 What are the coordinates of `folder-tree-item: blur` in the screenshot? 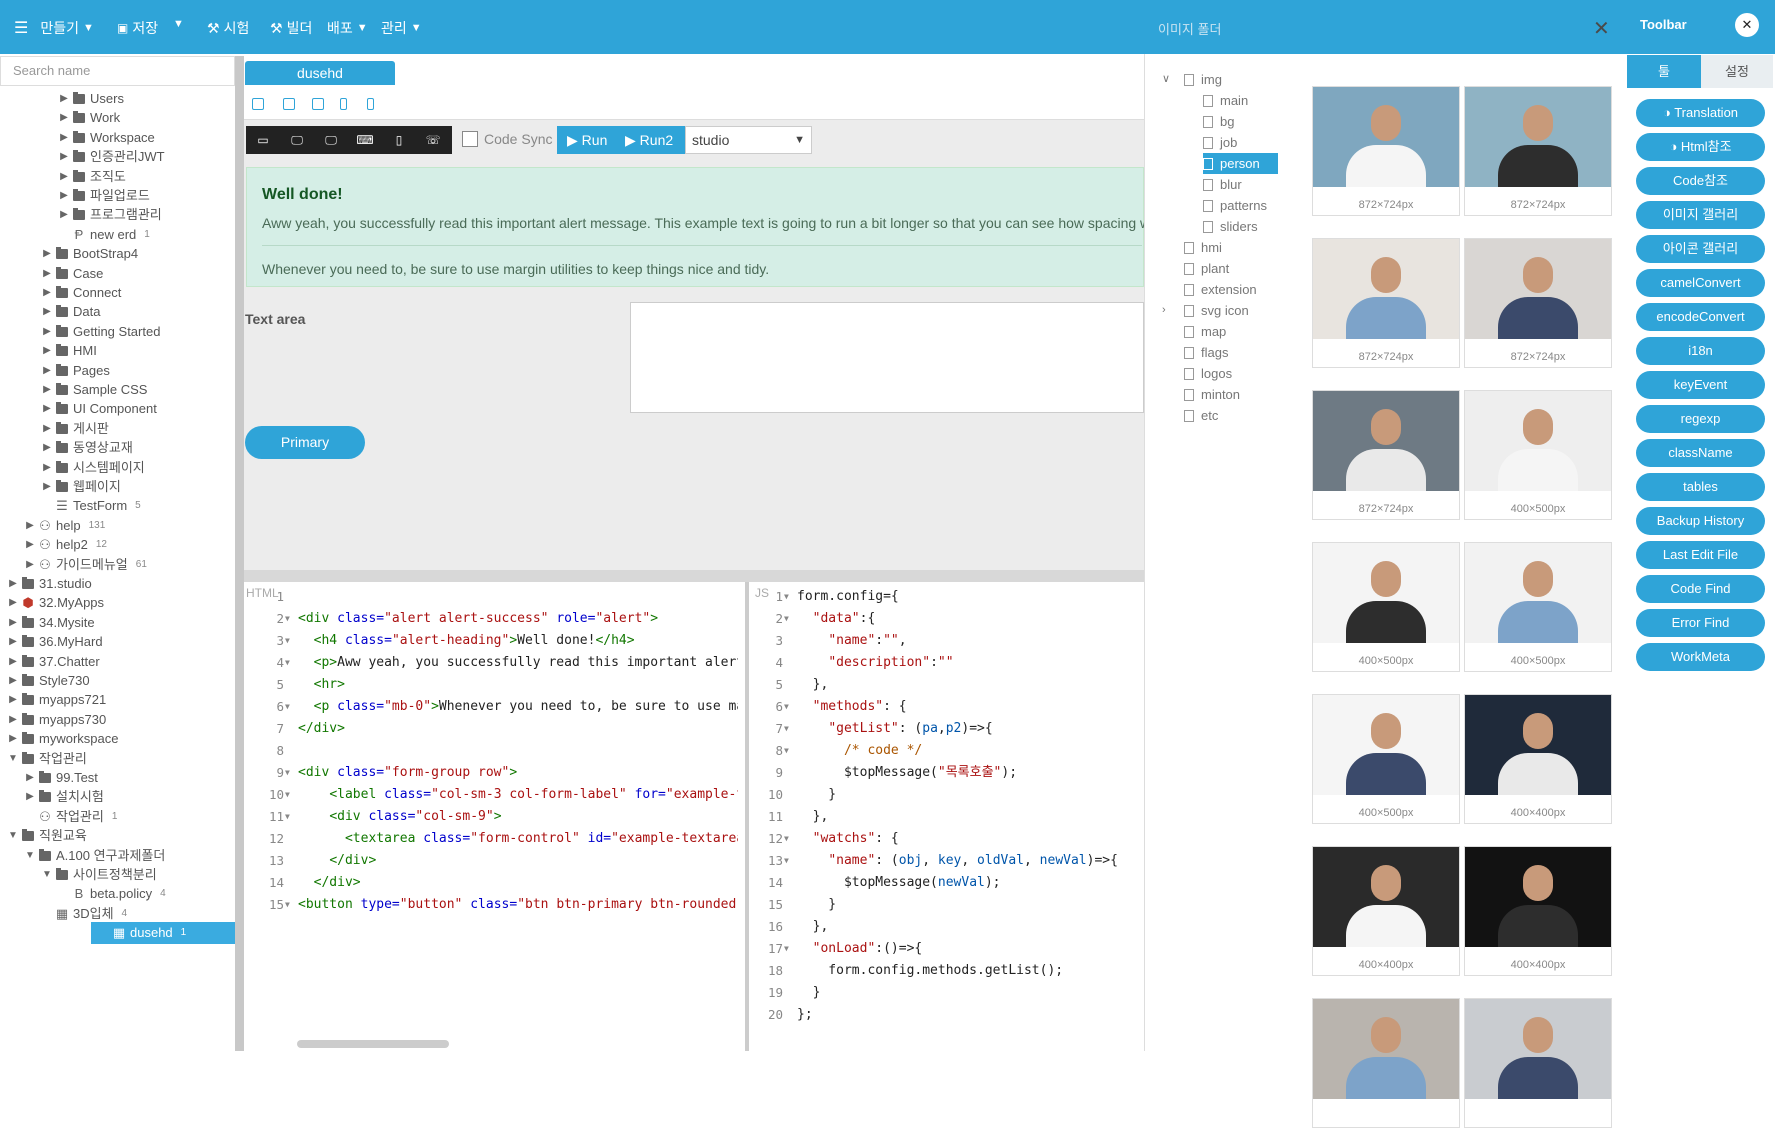 It's located at (1222, 184).